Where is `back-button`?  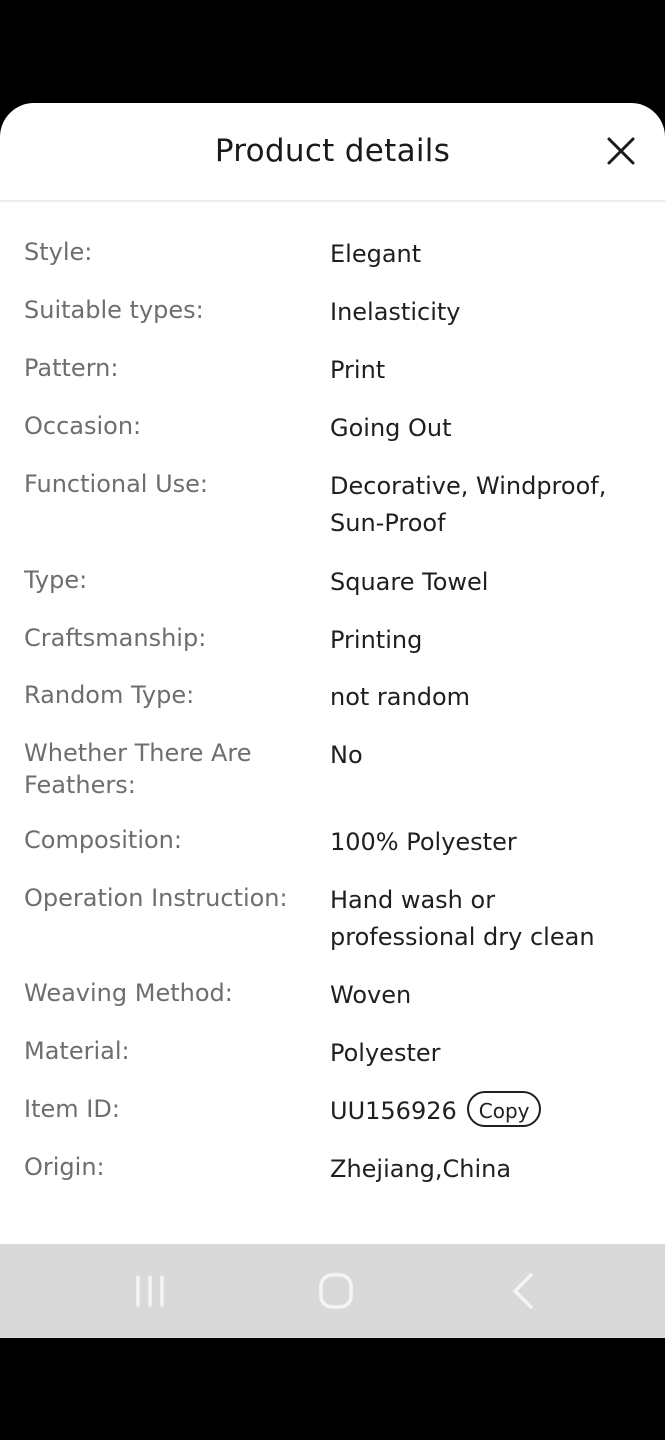
back-button is located at coordinates (523, 1291).